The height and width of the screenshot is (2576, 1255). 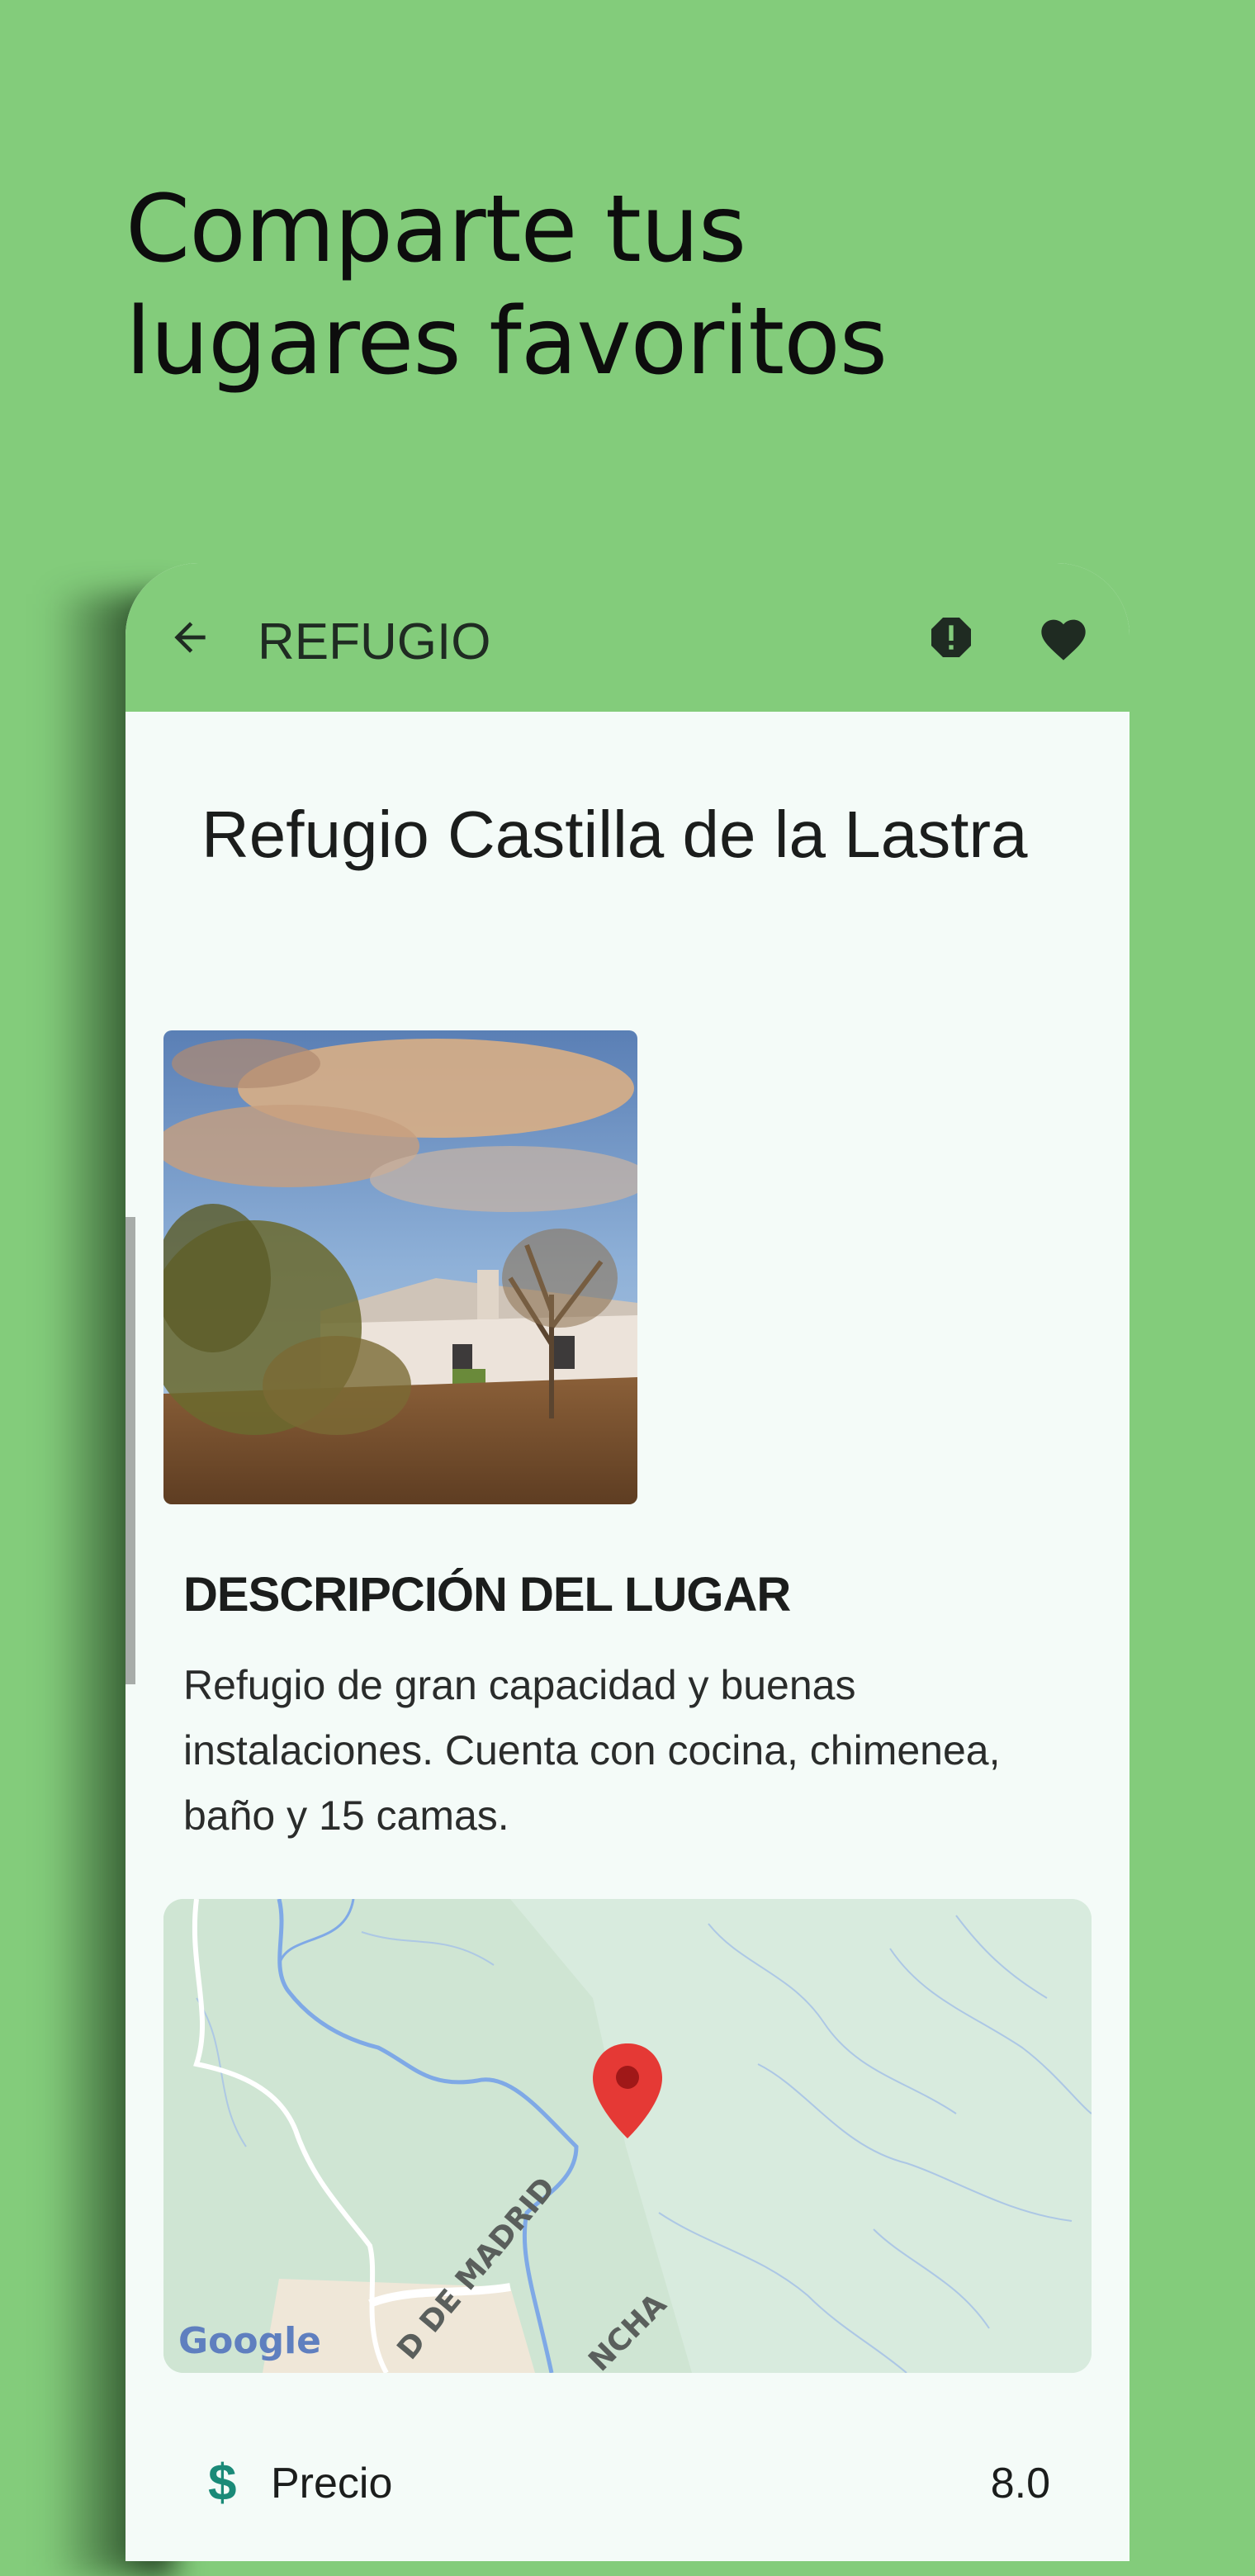 I want to click on price-row: $ Precio 8.0, so click(x=629, y=2495).